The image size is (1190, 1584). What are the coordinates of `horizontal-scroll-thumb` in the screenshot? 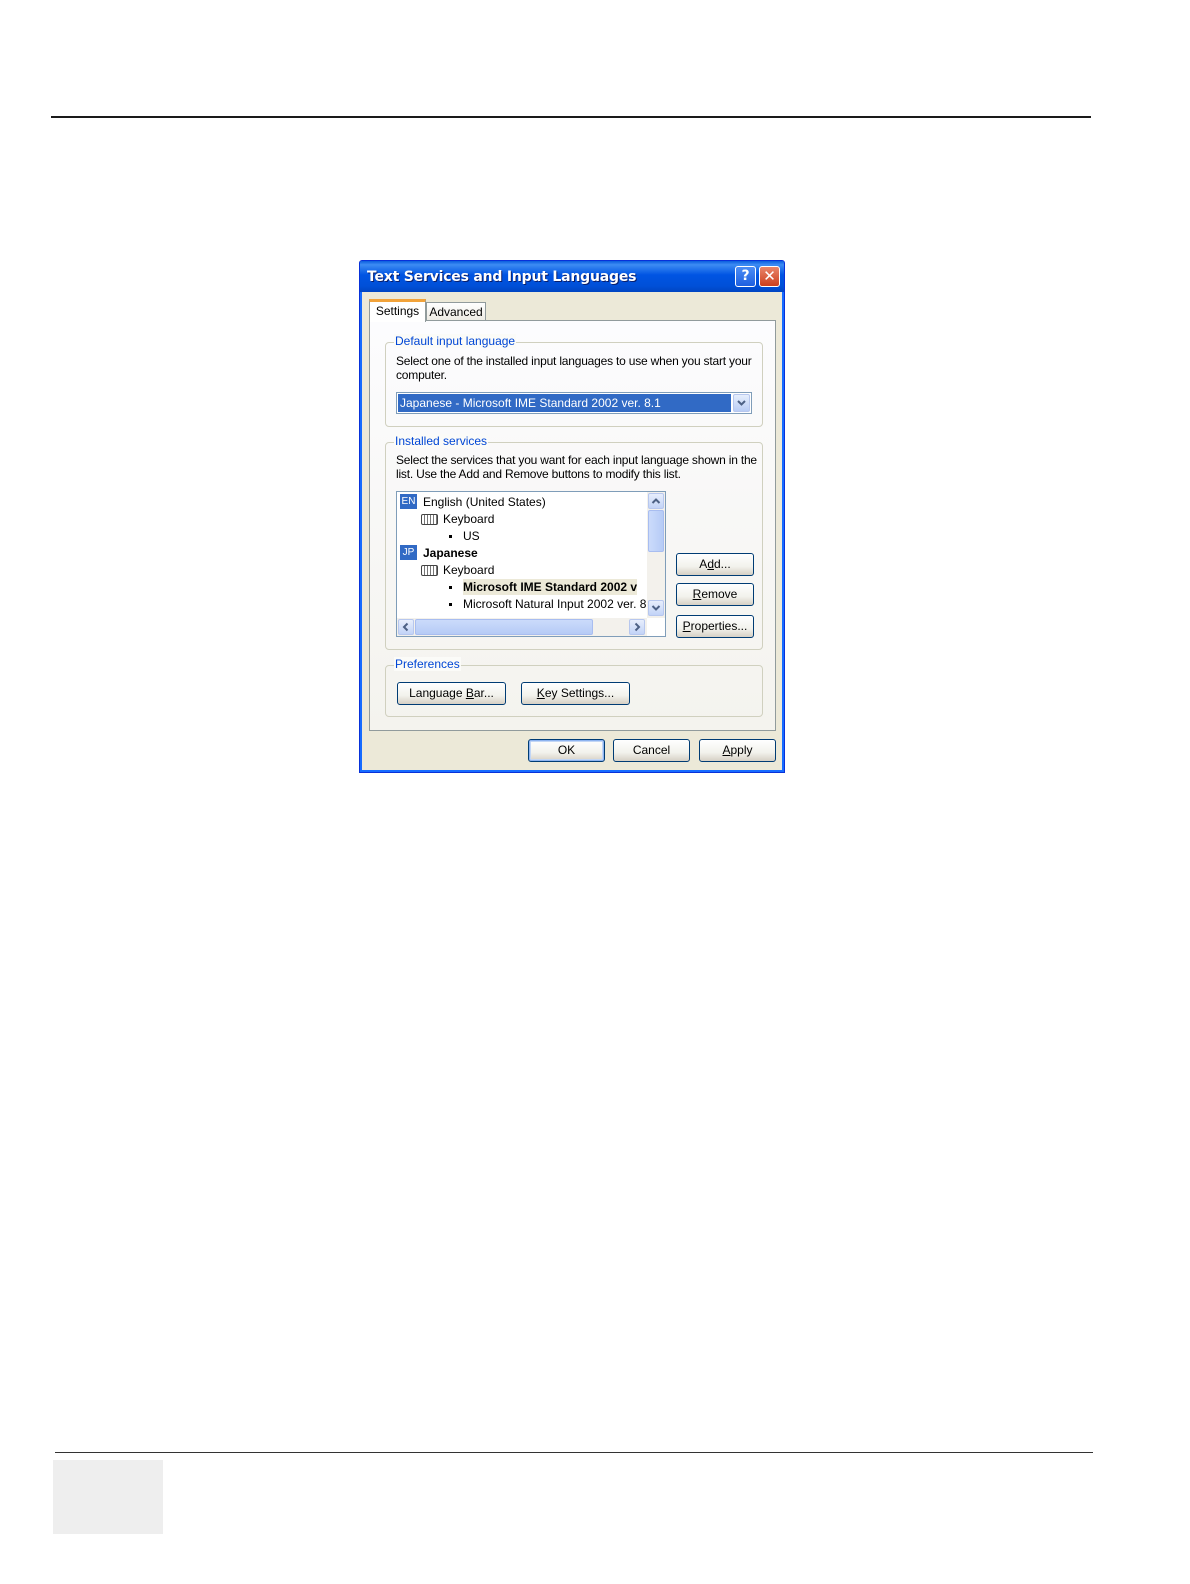 It's located at (504, 627).